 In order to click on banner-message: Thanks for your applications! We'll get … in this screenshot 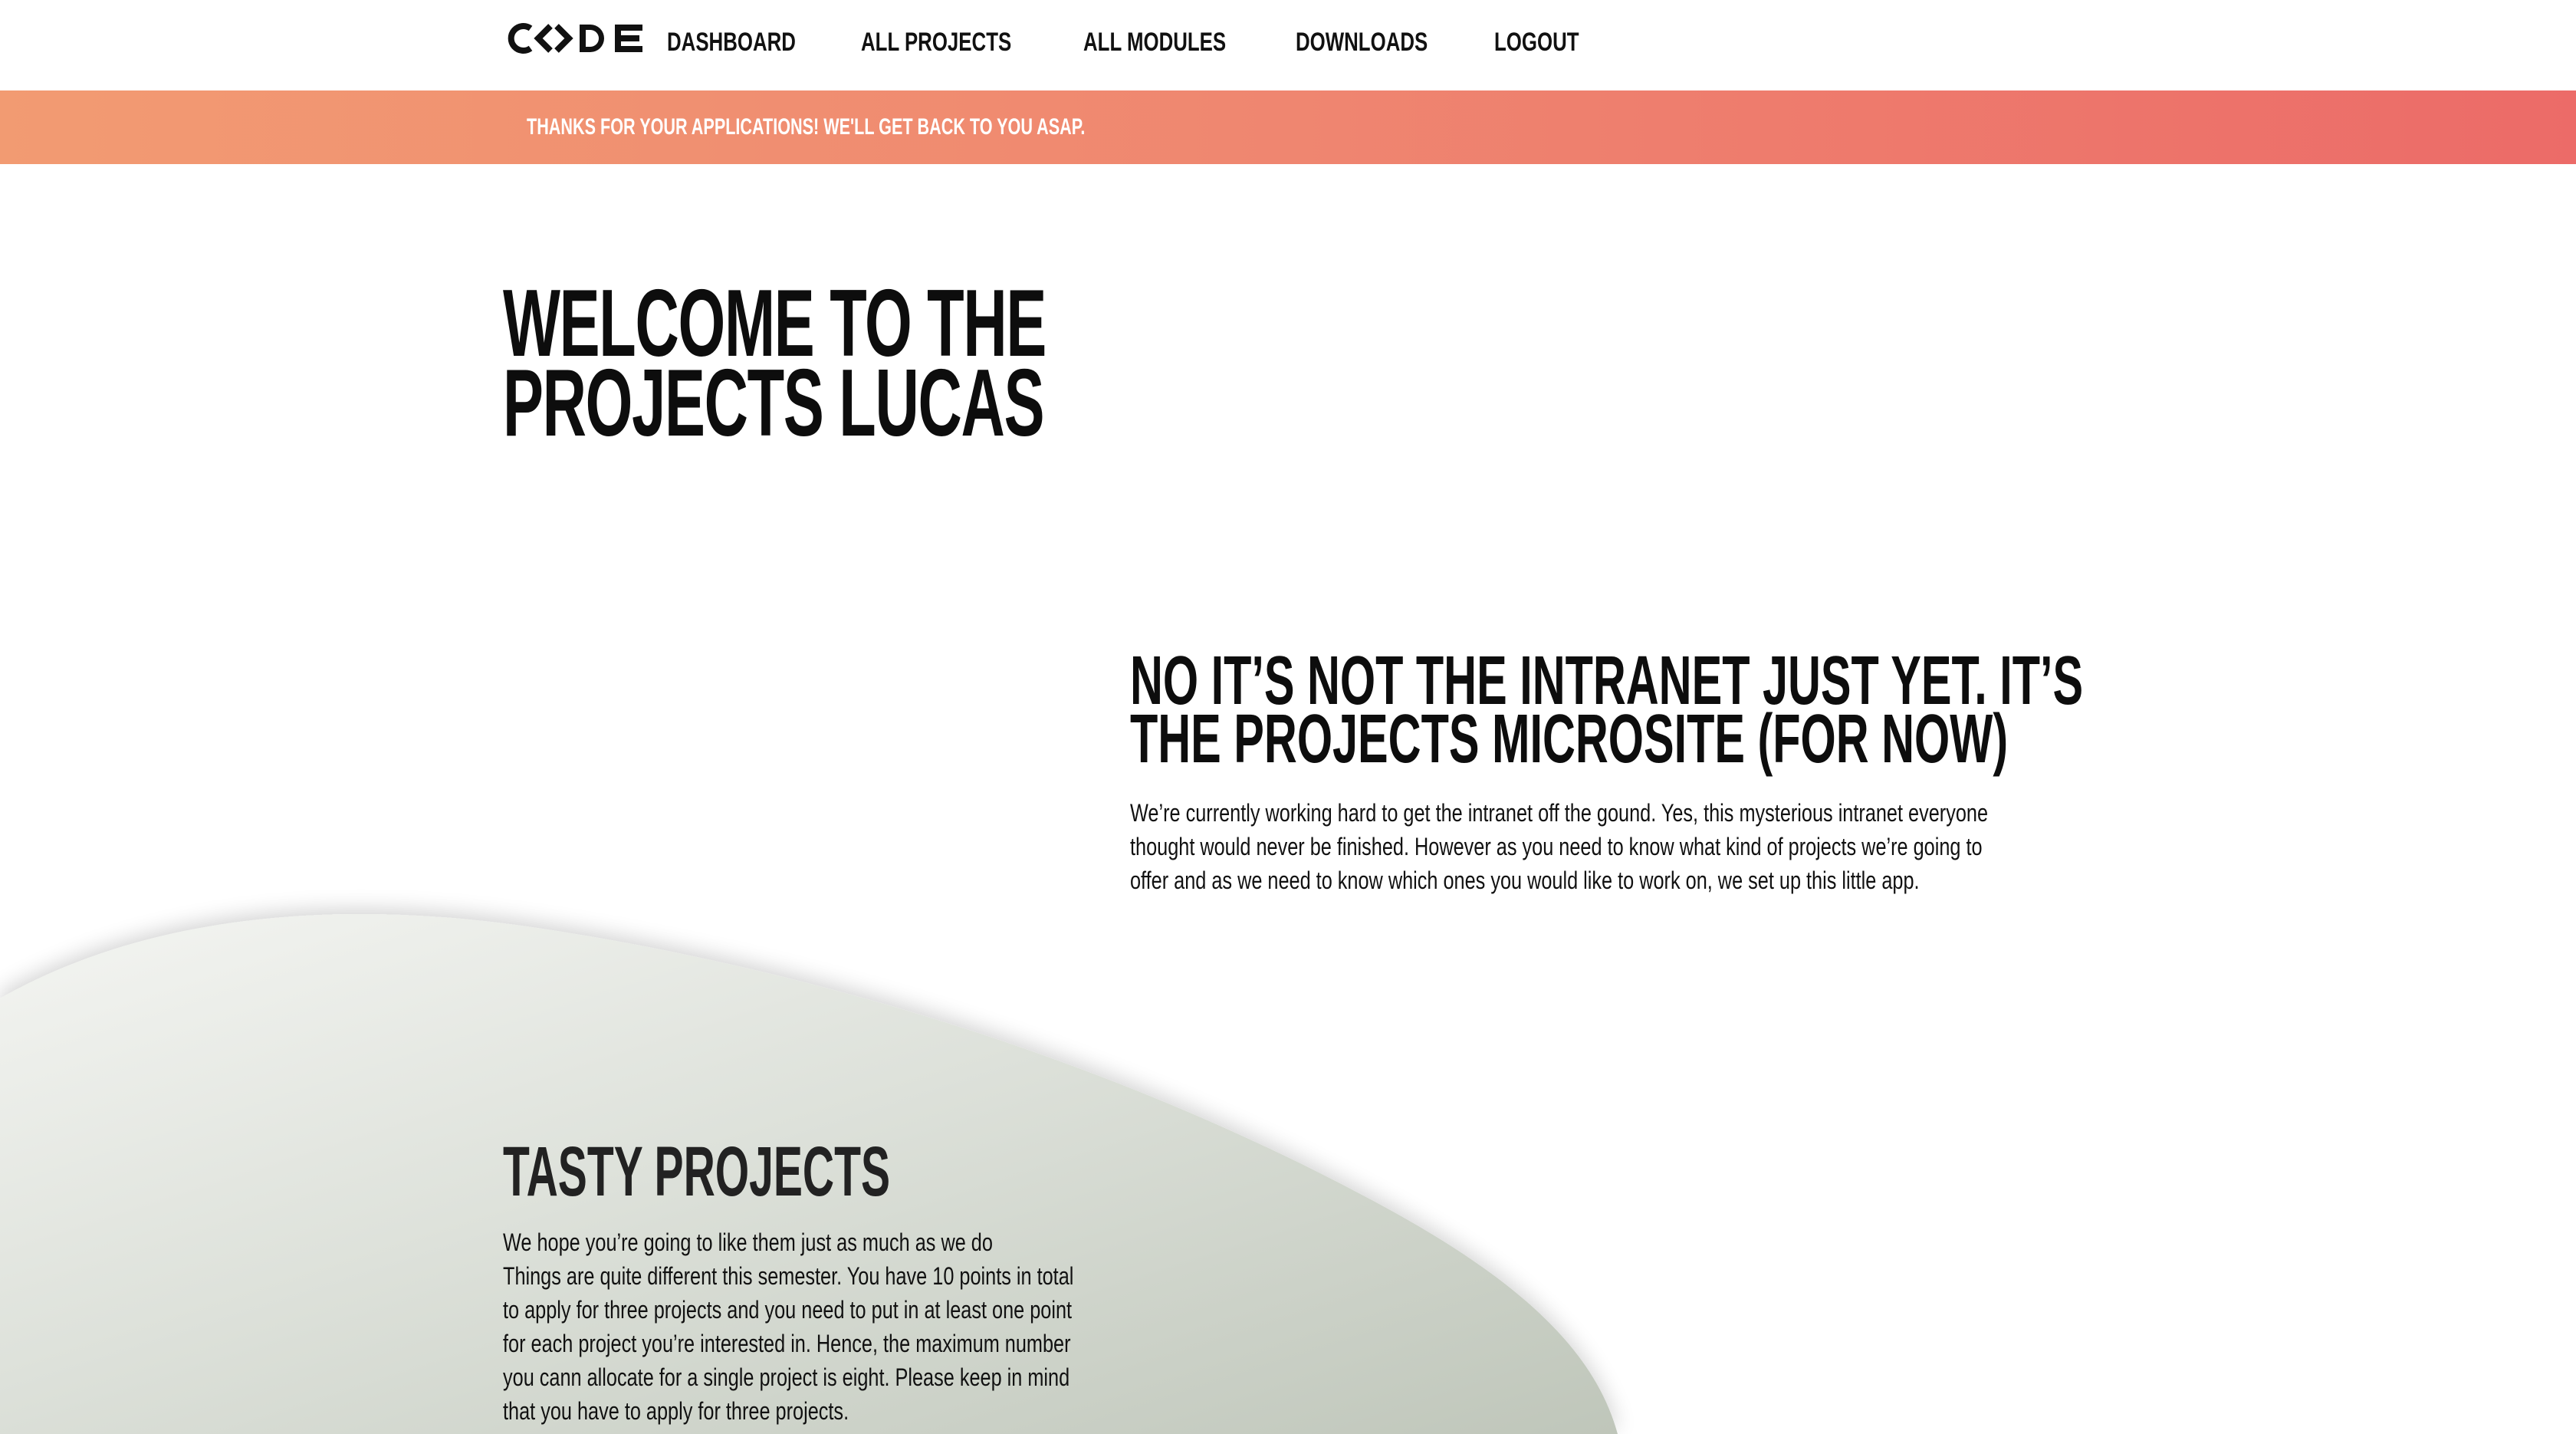, I will do `click(807, 127)`.